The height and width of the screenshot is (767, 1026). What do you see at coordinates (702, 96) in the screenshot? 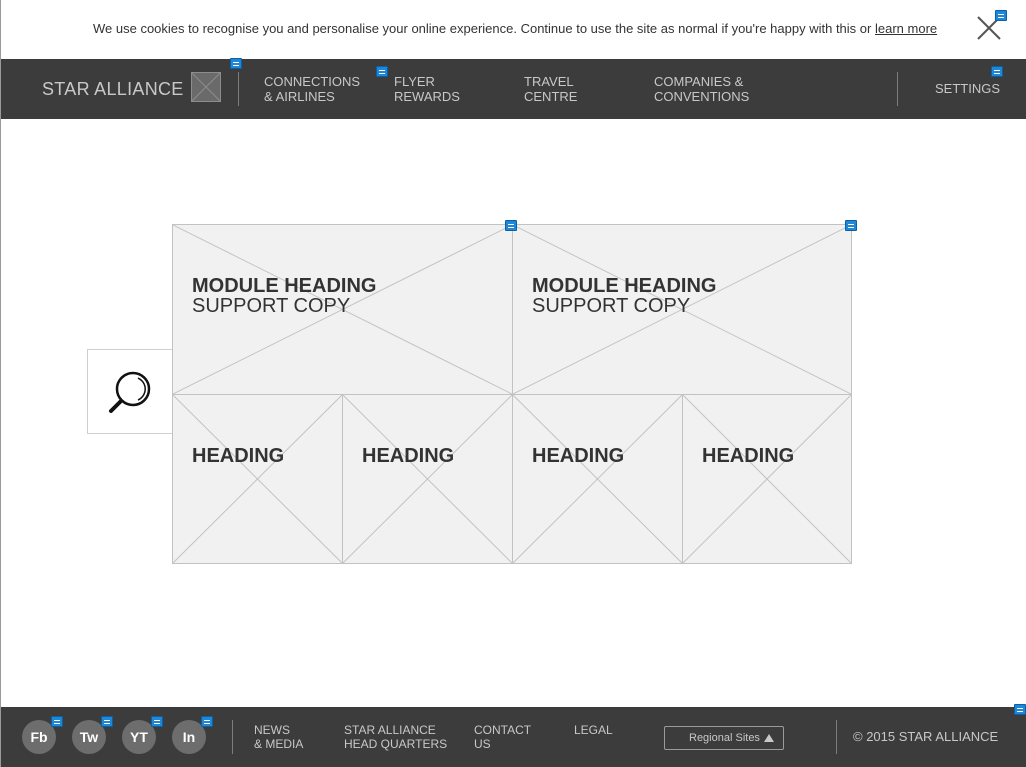
I see `nav-label-line2: CONVENTIONS` at bounding box center [702, 96].